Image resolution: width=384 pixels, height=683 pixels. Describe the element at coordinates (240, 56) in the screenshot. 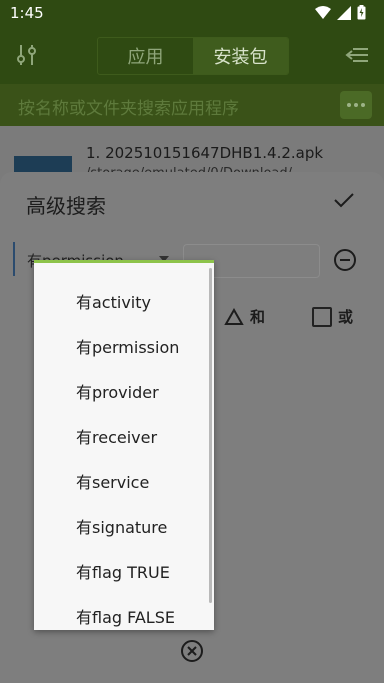

I see `tab-packages: 安装包` at that location.